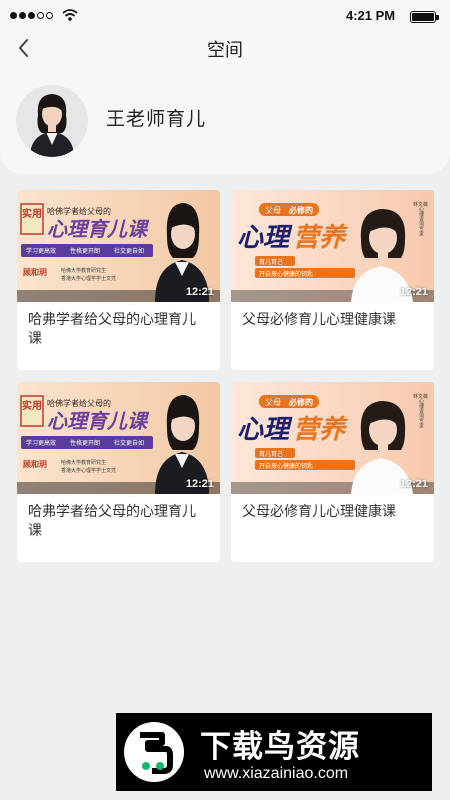 The image size is (450, 800). What do you see at coordinates (225, 50) in the screenshot?
I see `page-title: 空间` at bounding box center [225, 50].